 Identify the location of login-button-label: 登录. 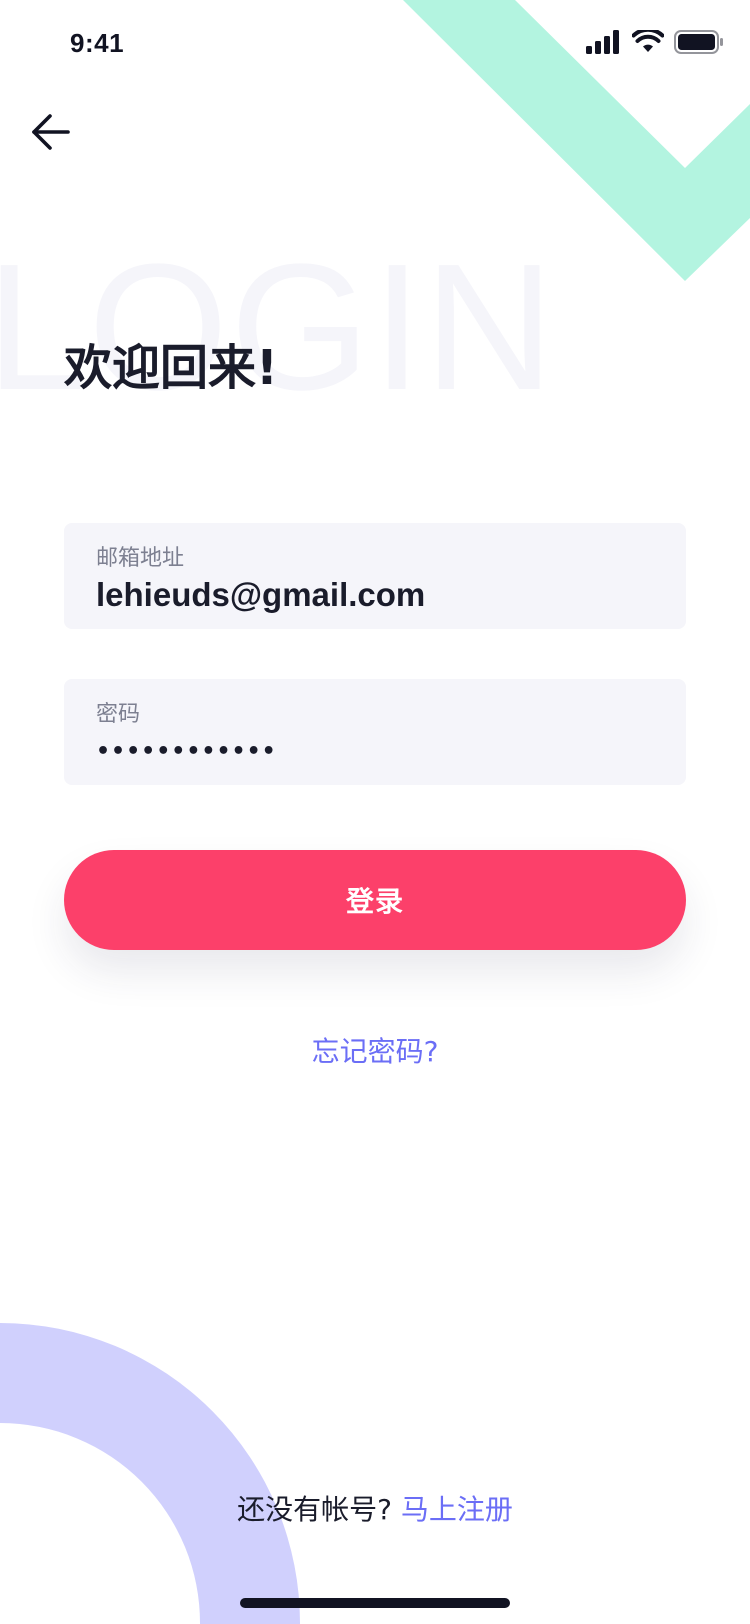
(374, 901).